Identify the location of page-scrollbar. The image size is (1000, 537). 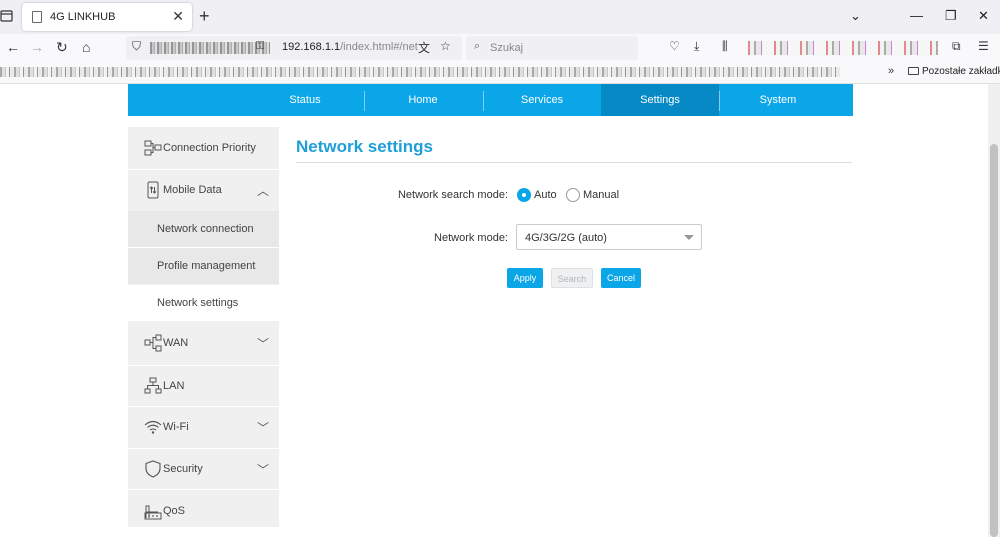
(994, 310).